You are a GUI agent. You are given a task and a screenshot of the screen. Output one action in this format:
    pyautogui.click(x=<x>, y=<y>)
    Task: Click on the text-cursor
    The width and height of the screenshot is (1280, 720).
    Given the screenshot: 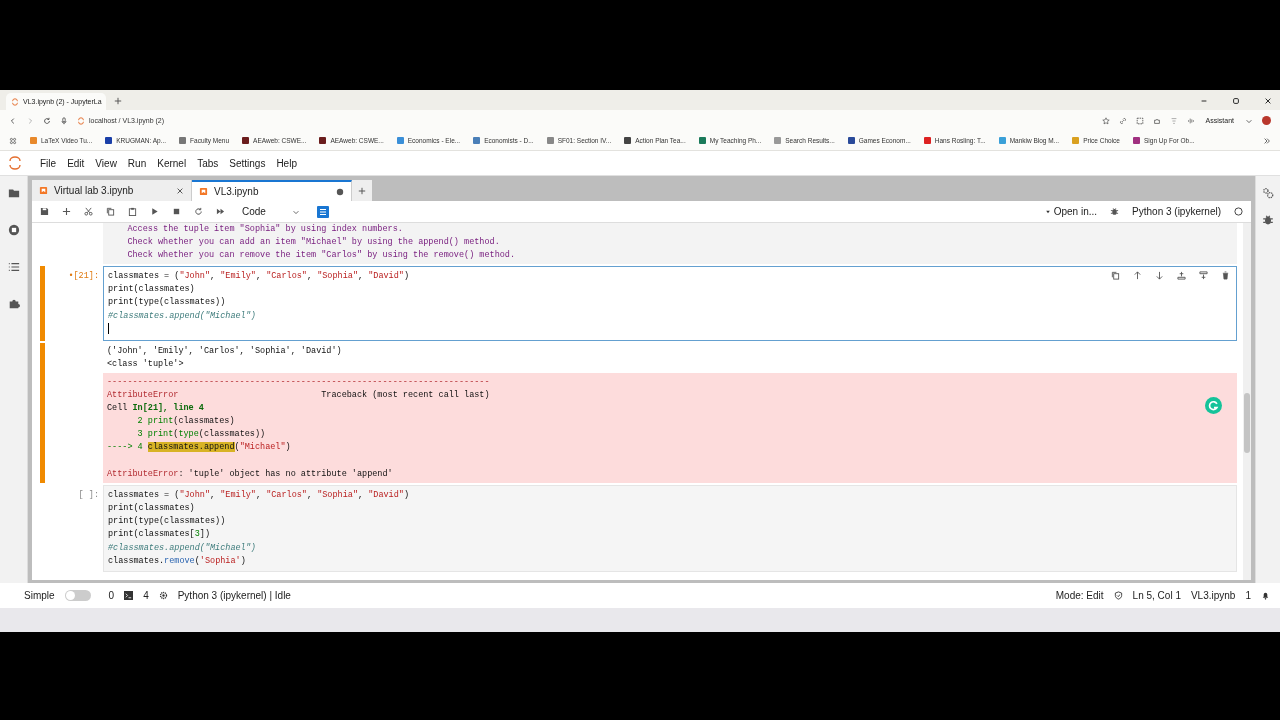 What is the action you would take?
    pyautogui.click(x=108, y=328)
    